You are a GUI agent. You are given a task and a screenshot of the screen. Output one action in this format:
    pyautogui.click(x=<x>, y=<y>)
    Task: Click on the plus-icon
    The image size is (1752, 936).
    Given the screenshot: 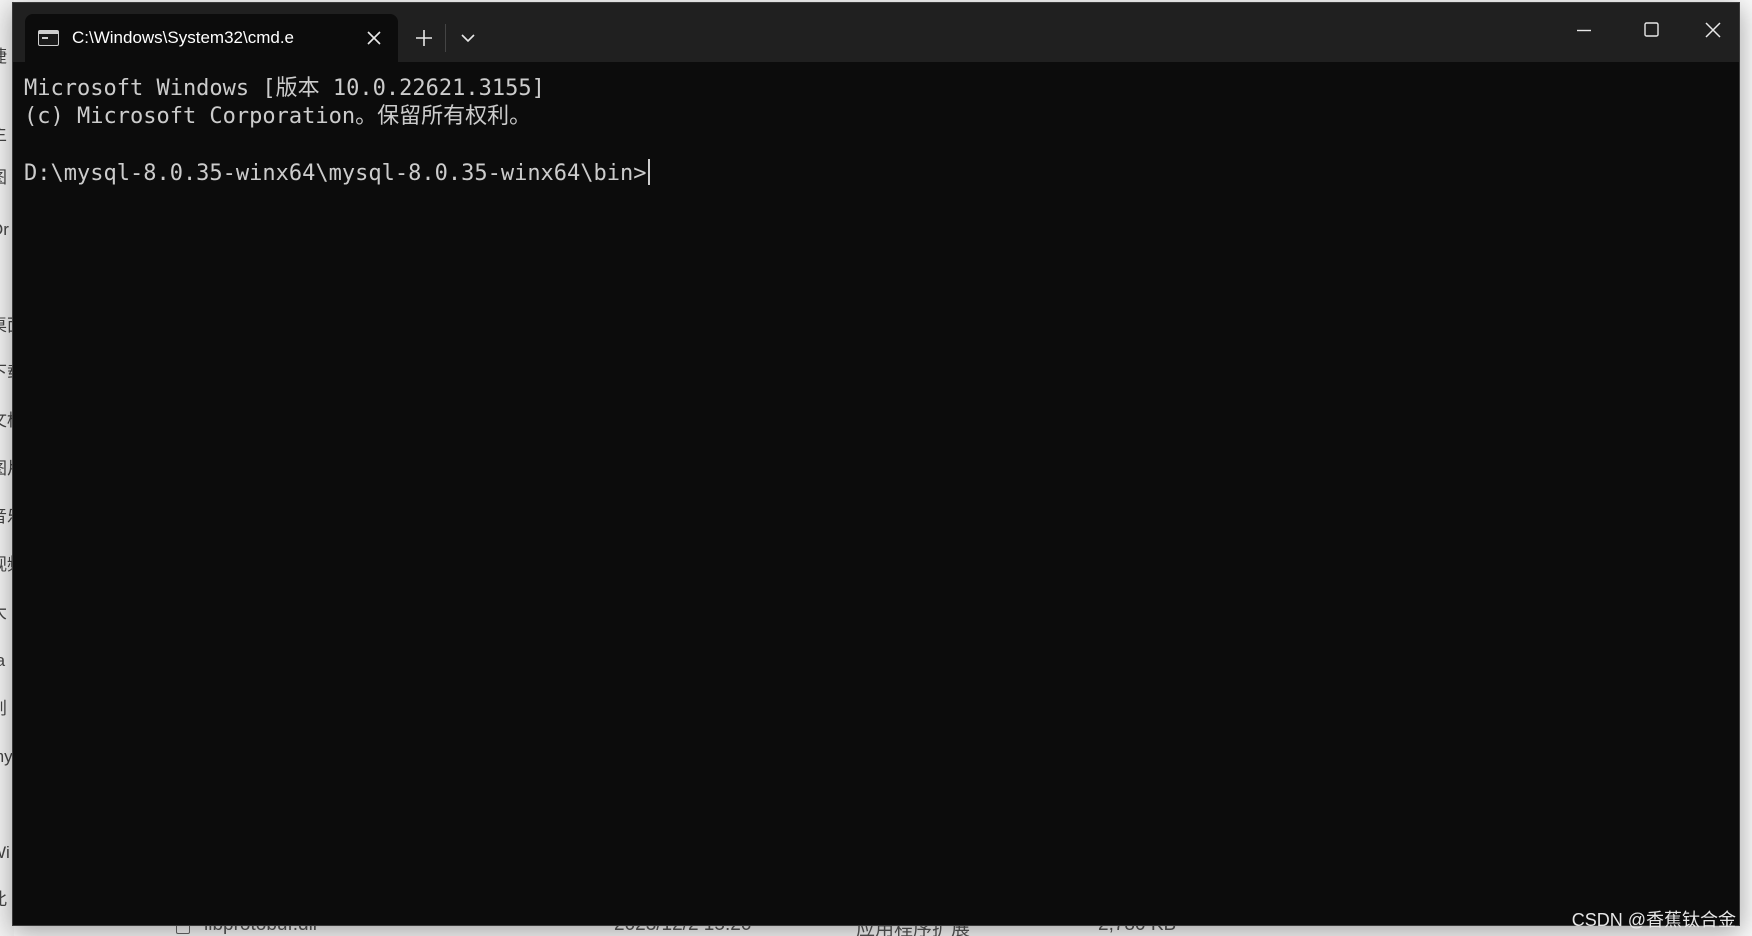 What is the action you would take?
    pyautogui.click(x=424, y=38)
    